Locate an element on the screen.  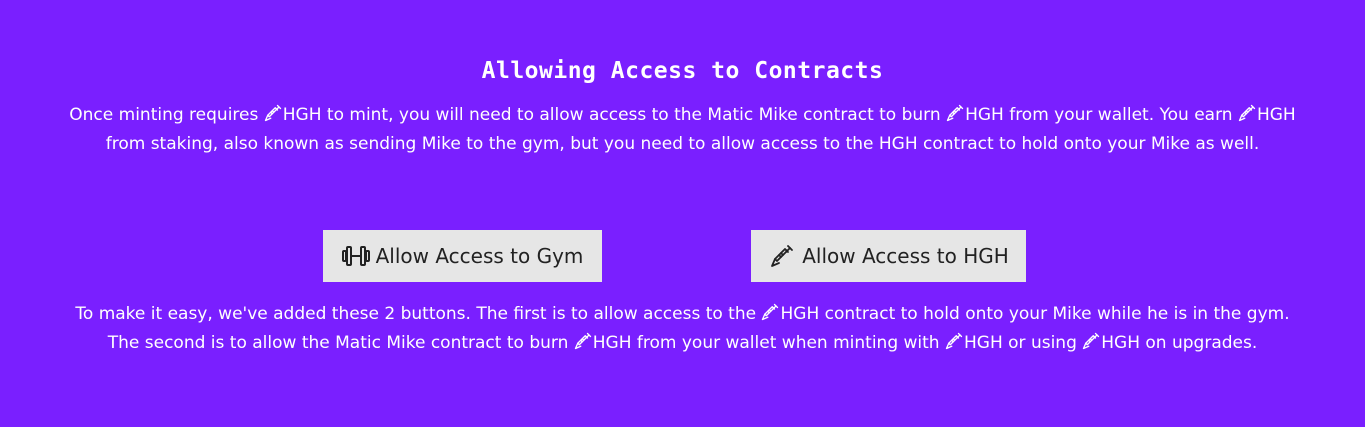
intro-text-1: Once minting requires is located at coordinates (166, 115).